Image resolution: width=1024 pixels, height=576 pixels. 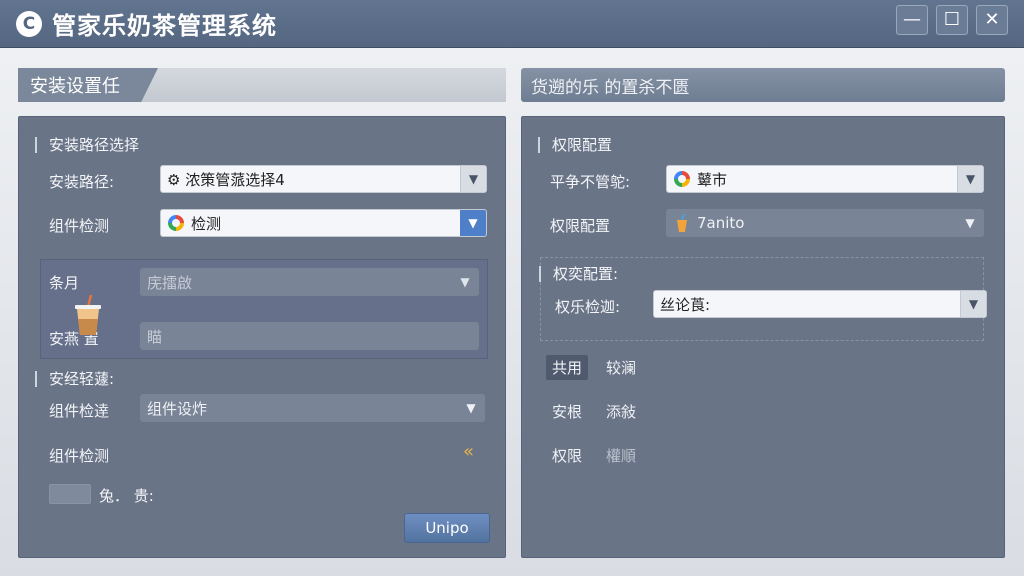 What do you see at coordinates (468, 451) in the screenshot?
I see `collapse-icon: «` at bounding box center [468, 451].